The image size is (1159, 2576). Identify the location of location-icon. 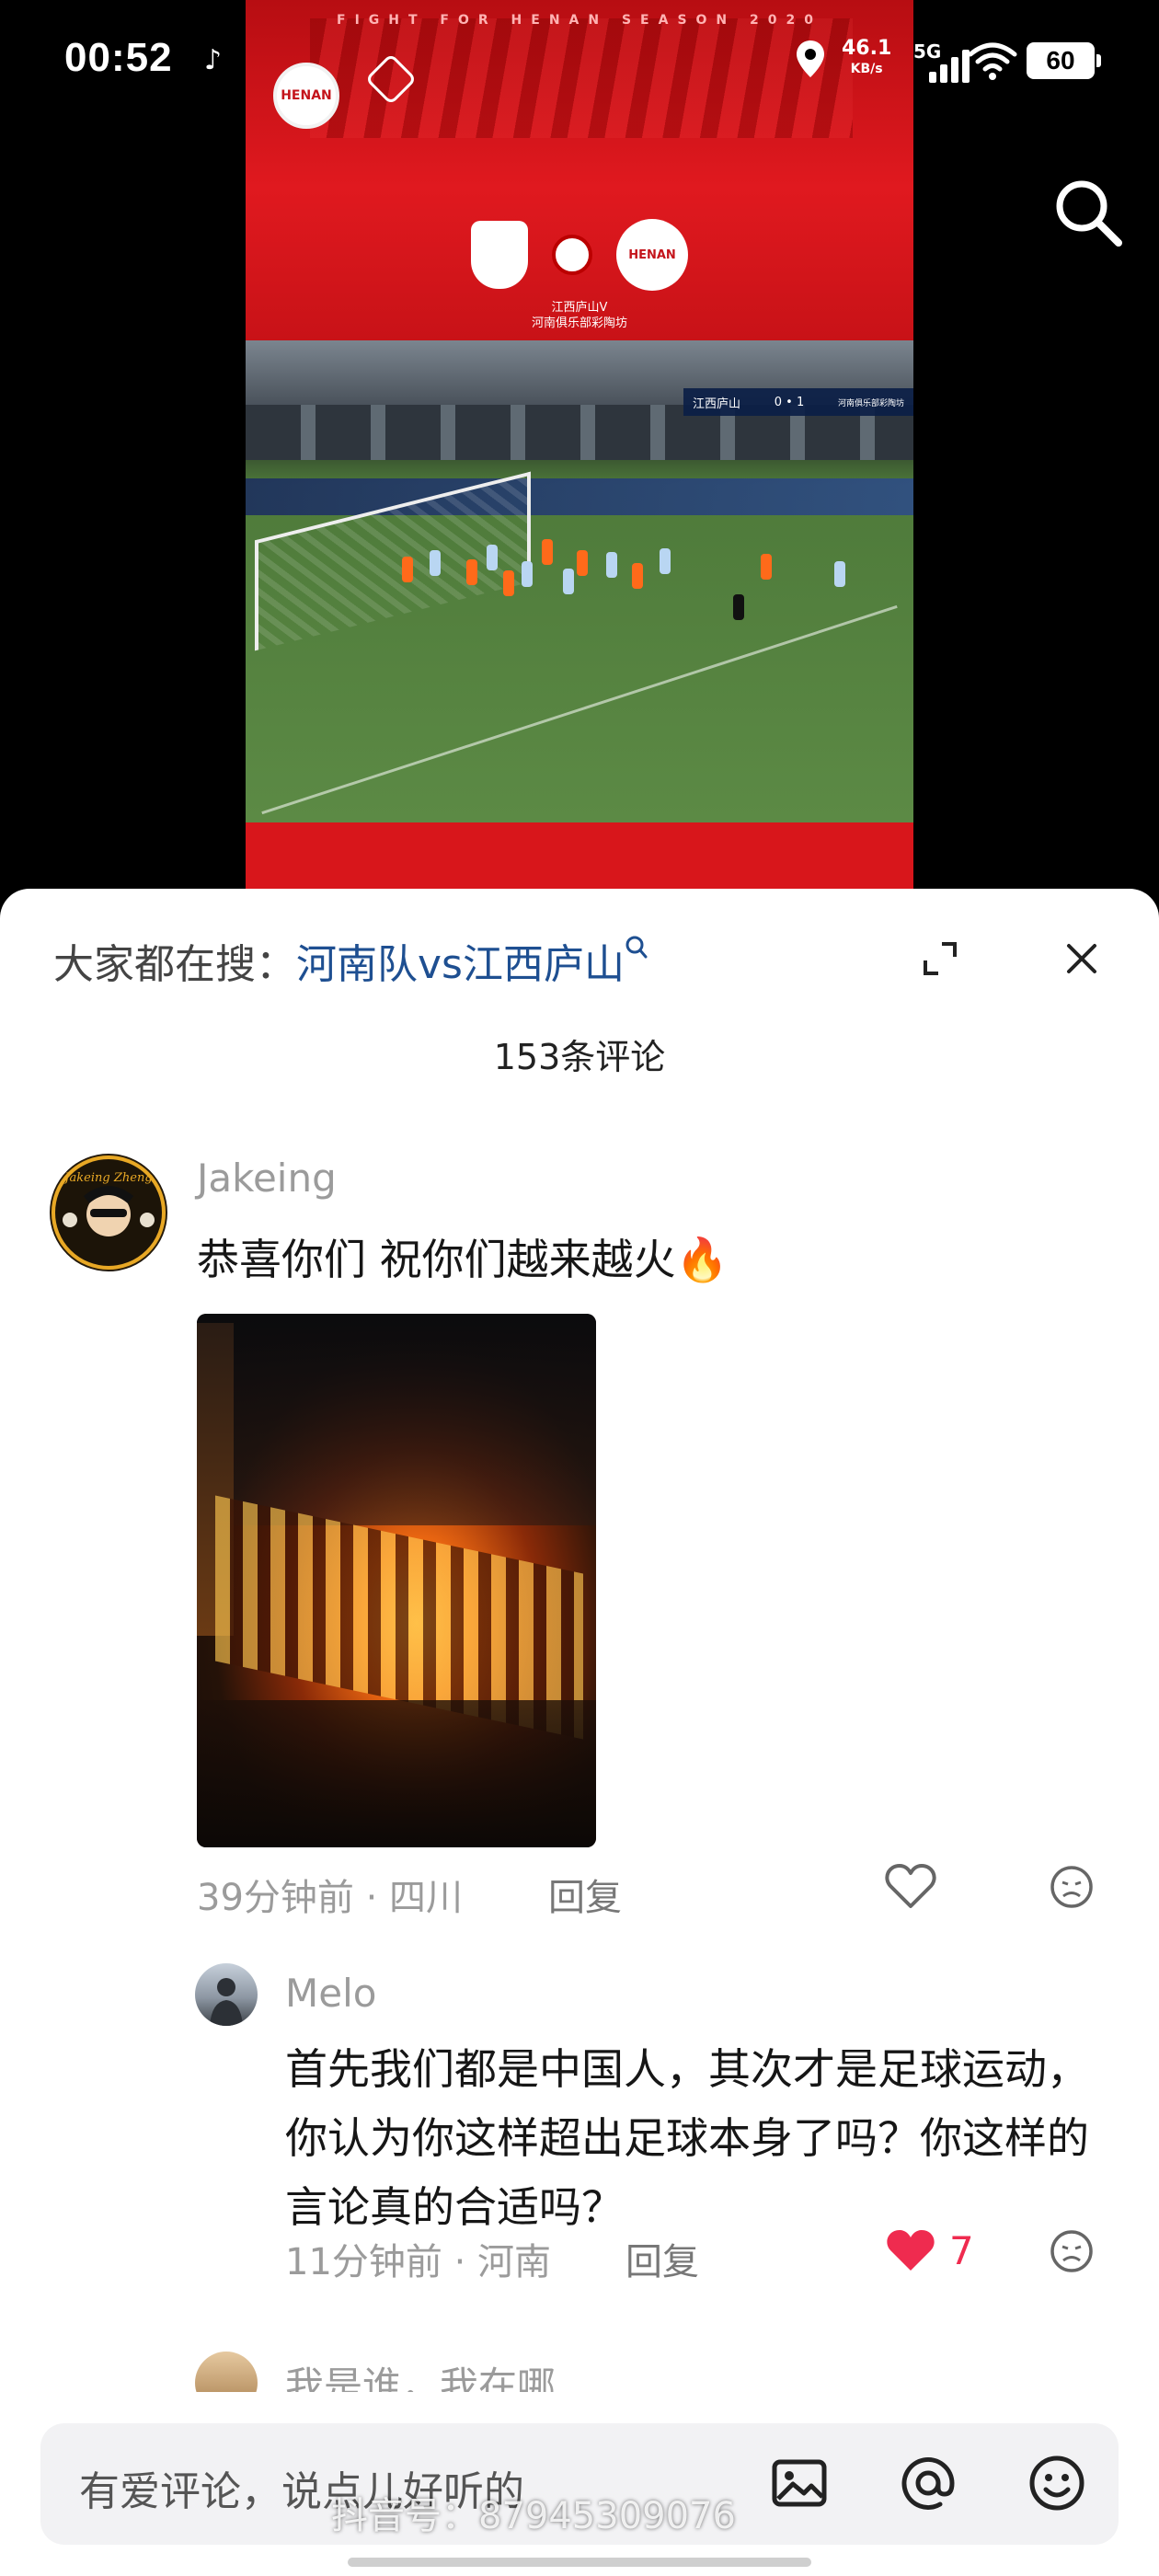
(810, 58).